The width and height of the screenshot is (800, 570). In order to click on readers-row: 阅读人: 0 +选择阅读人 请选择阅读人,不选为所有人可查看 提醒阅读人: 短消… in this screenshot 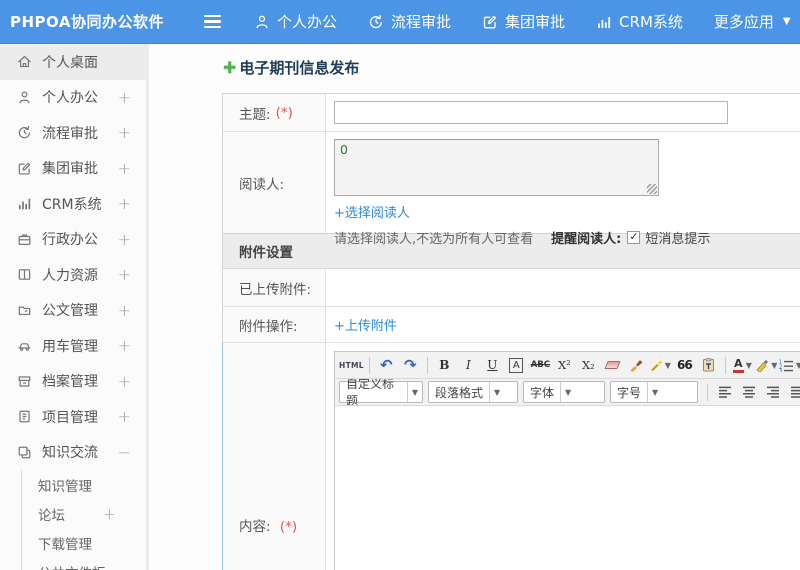, I will do `click(511, 189)`.